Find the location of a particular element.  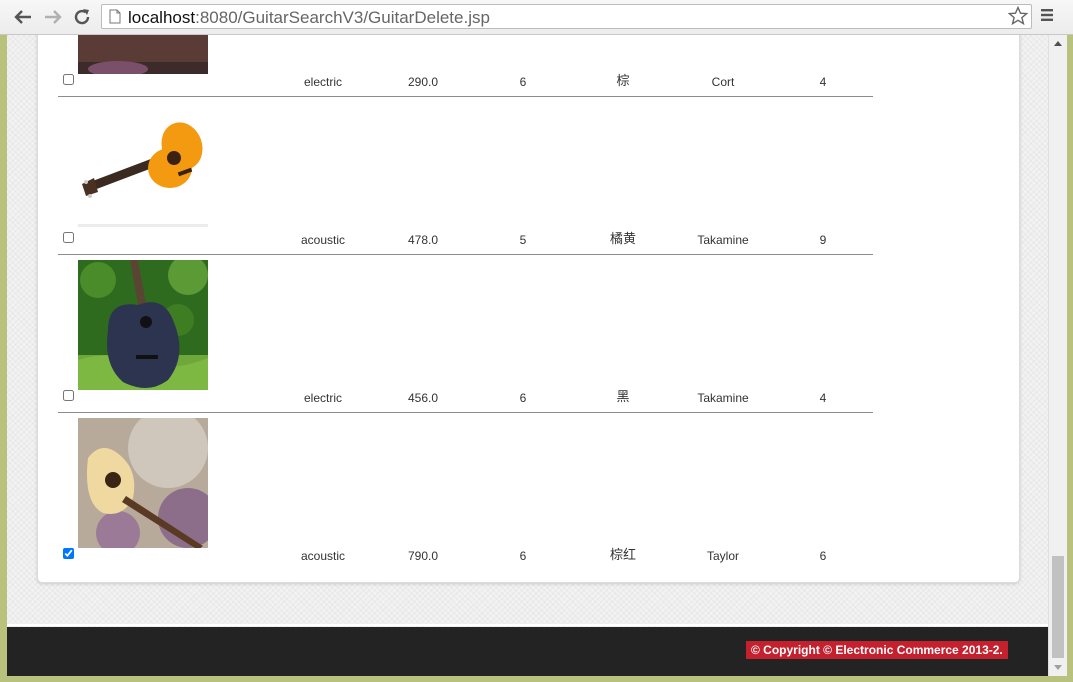

menu-icon is located at coordinates (1047, 15).